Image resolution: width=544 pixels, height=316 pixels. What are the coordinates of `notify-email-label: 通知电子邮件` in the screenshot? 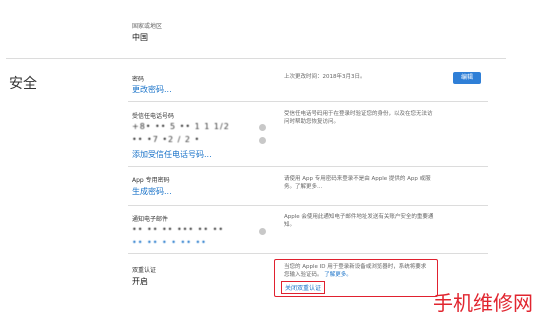 It's located at (150, 219).